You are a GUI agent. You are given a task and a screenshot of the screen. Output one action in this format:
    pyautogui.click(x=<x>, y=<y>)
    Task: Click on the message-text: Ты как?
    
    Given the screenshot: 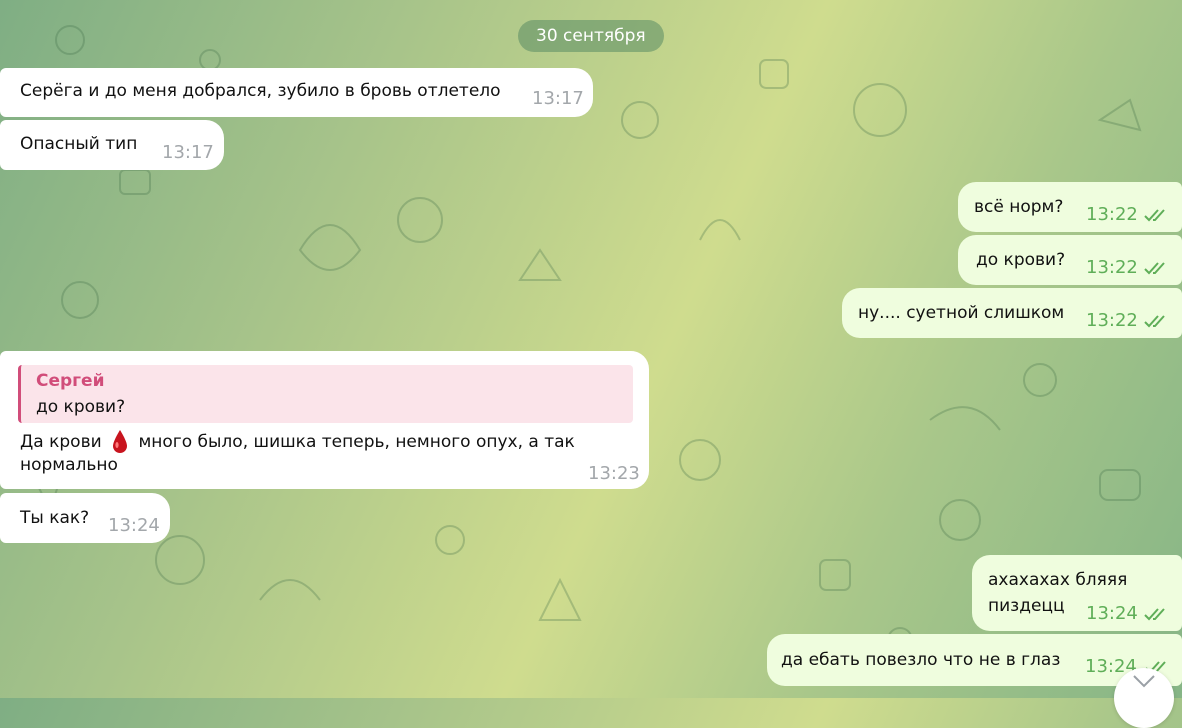 What is the action you would take?
    pyautogui.click(x=55, y=518)
    